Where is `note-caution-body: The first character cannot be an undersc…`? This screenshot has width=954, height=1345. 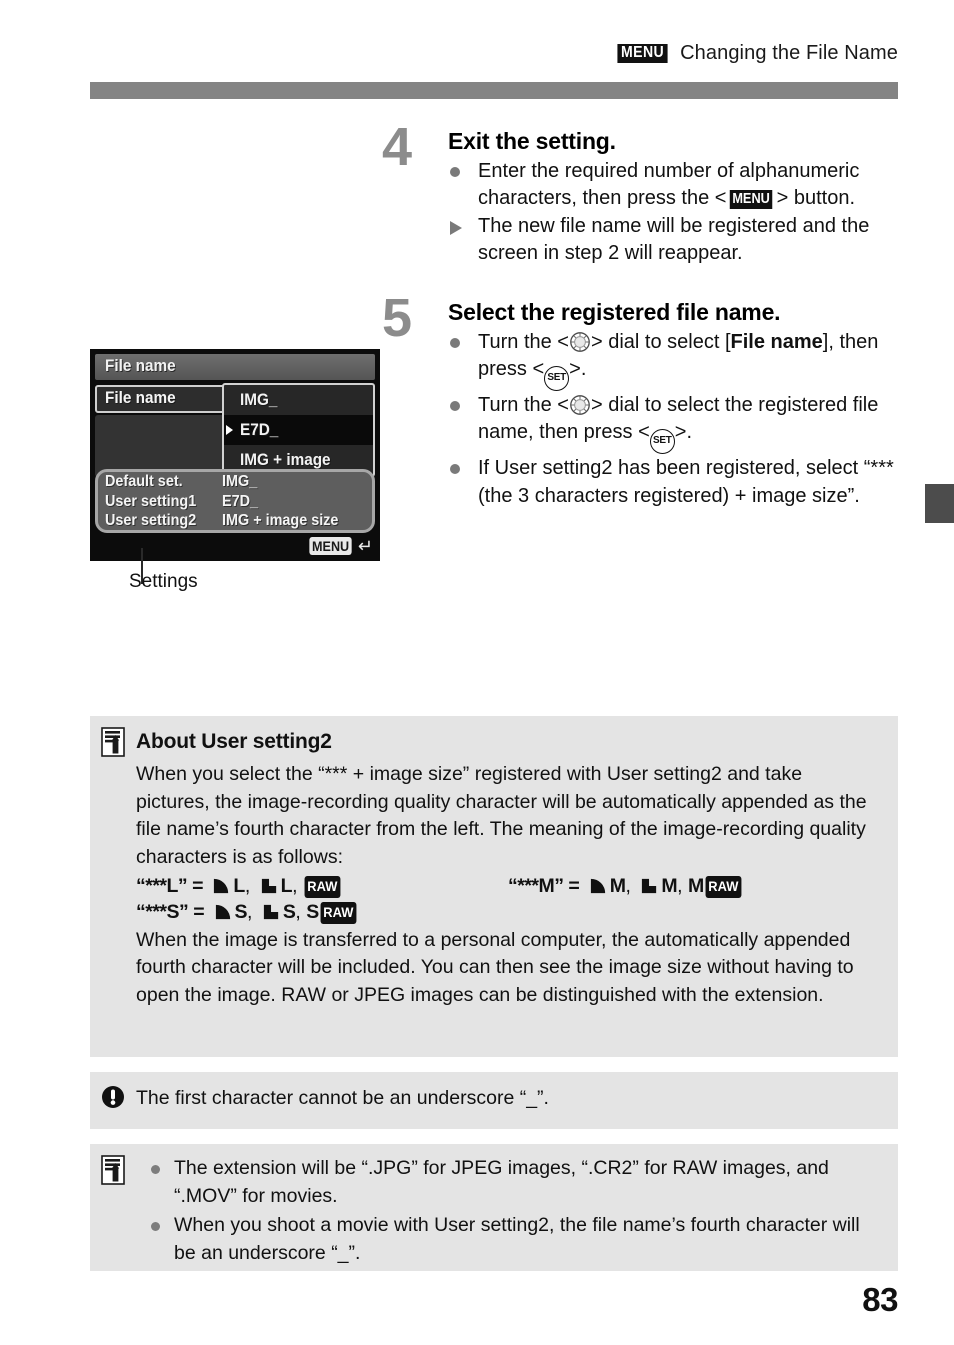
note-caution-body: The first character cannot be an undersc… is located at coordinates (494, 1097).